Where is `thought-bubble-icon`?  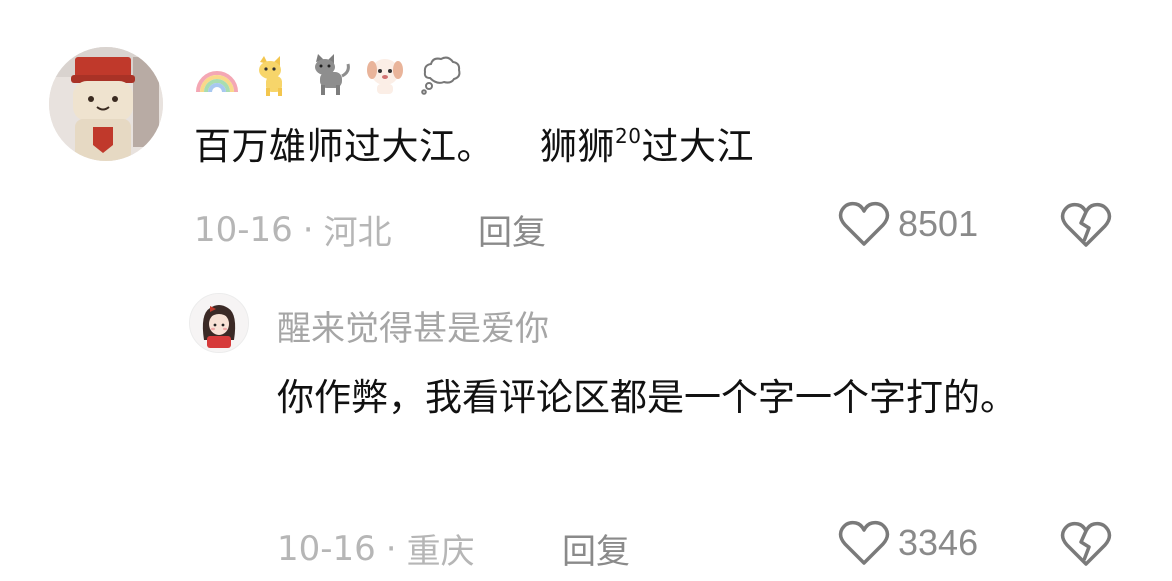 thought-bubble-icon is located at coordinates (441, 75).